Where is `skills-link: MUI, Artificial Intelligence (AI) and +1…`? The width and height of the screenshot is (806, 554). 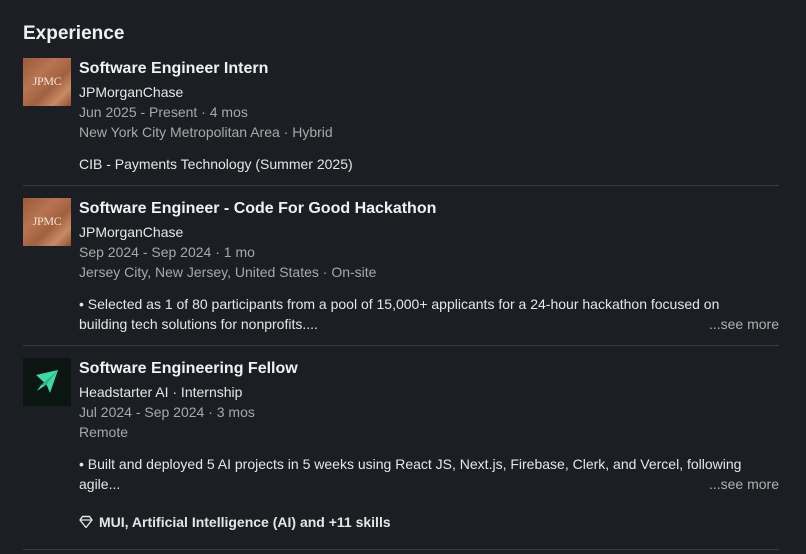 skills-link: MUI, Artificial Intelligence (AI) and +1… is located at coordinates (235, 522).